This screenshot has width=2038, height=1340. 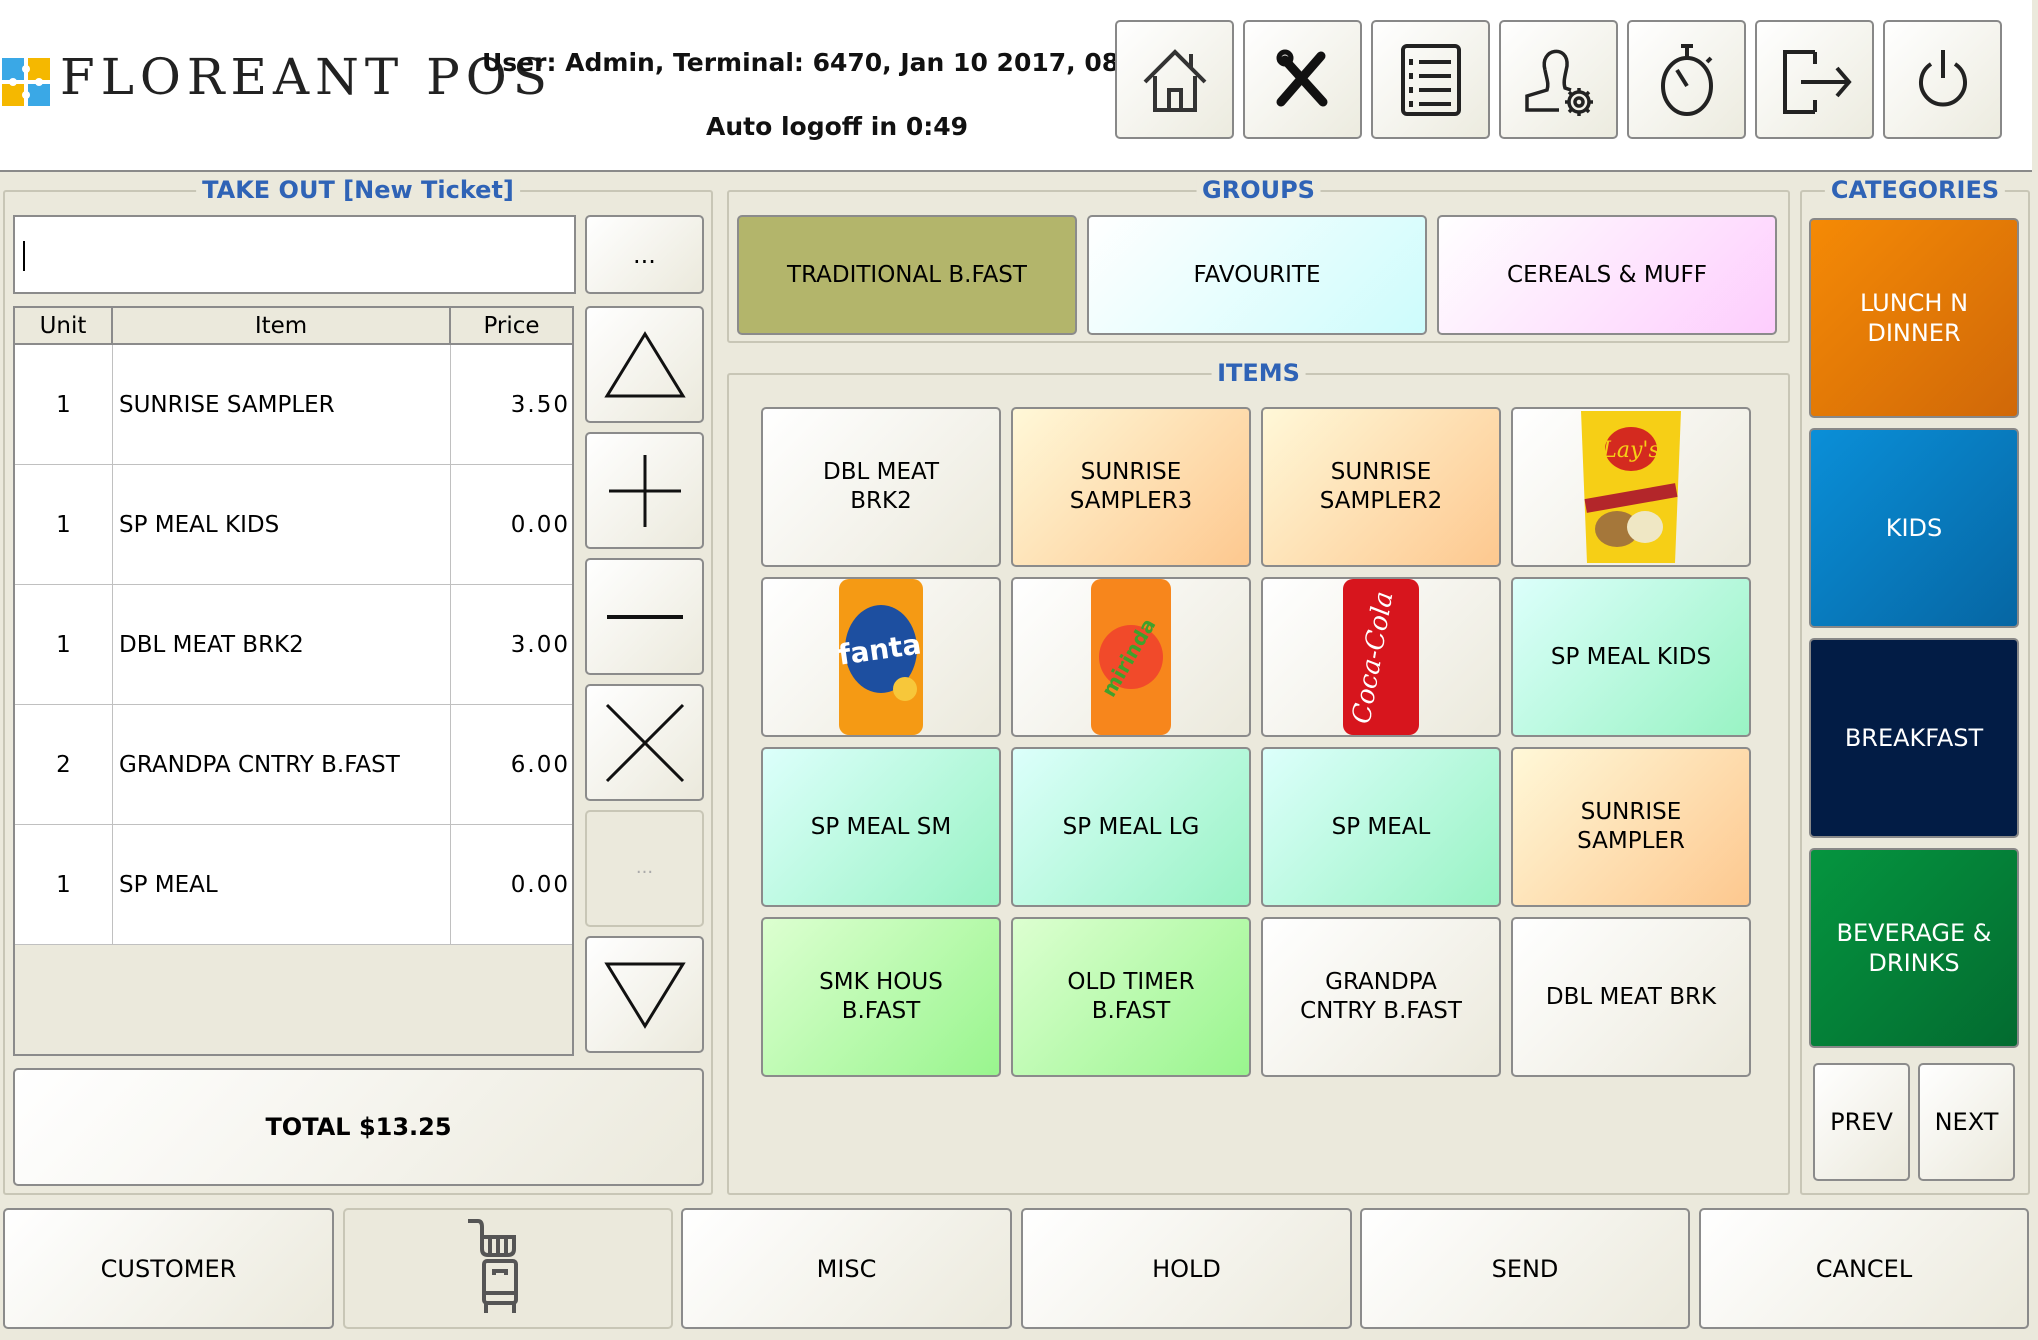 I want to click on logout-button, so click(x=1814, y=79).